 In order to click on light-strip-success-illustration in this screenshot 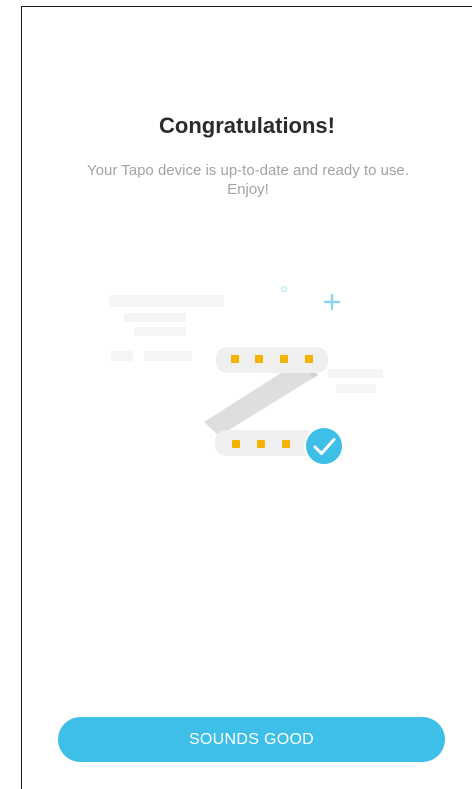, I will do `click(246, 375)`.